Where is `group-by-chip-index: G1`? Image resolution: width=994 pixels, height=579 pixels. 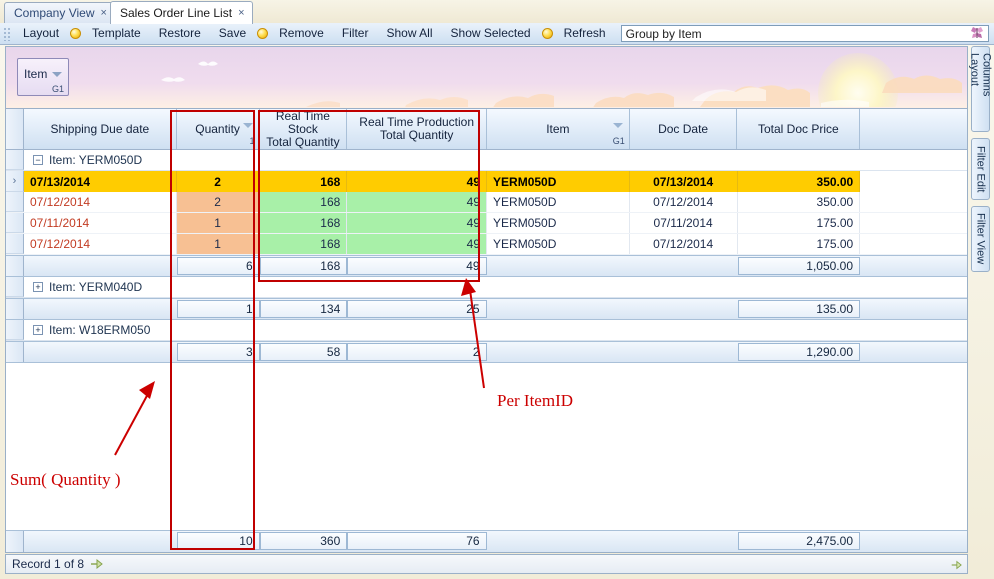
group-by-chip-index: G1 is located at coordinates (57, 89).